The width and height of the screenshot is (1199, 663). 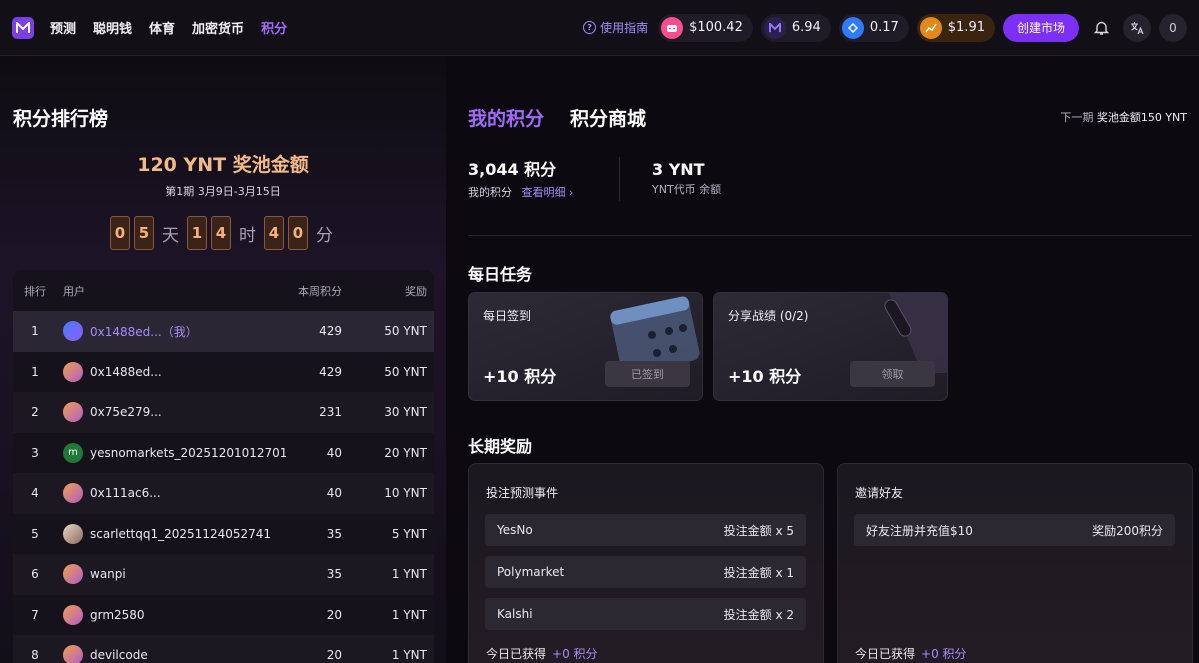 What do you see at coordinates (405, 331) in the screenshot?
I see `row-reward: 50 YNT` at bounding box center [405, 331].